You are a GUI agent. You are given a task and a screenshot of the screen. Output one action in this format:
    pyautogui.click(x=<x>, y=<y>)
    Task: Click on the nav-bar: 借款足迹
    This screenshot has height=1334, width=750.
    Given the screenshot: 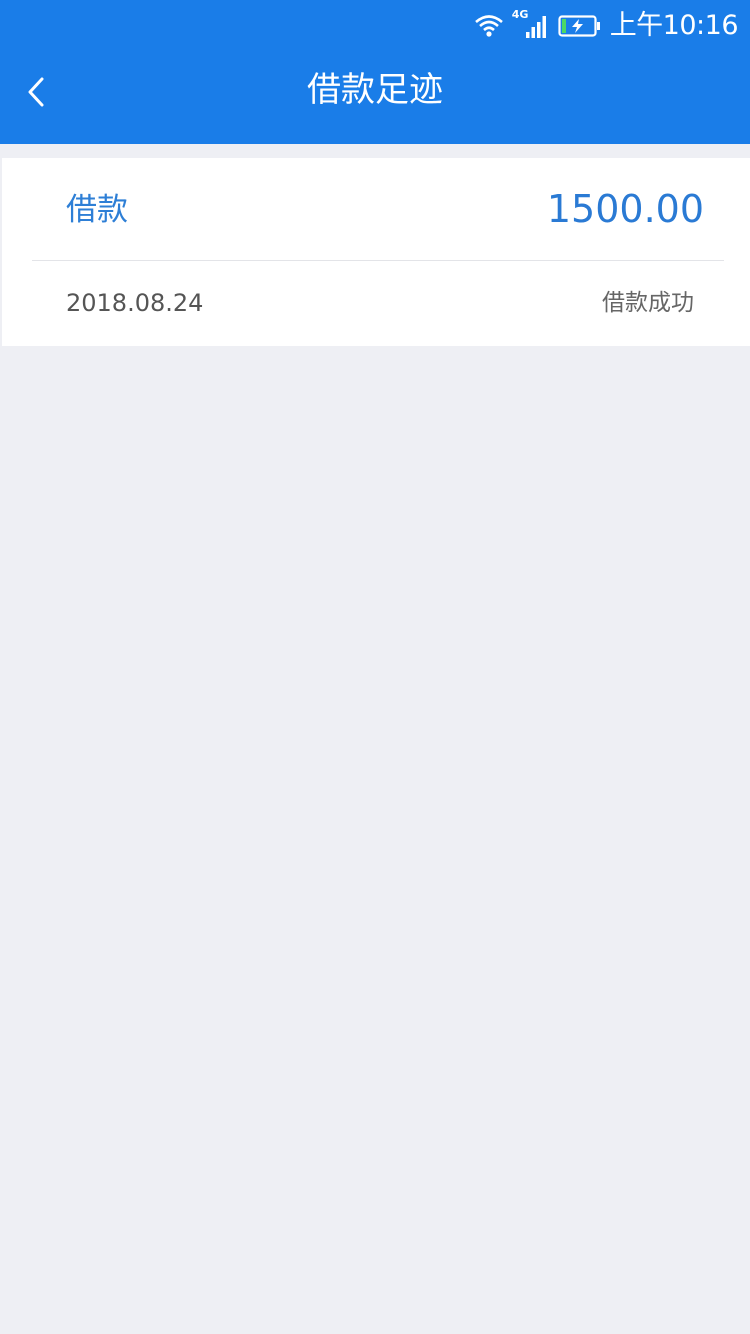 What is the action you would take?
    pyautogui.click(x=375, y=98)
    